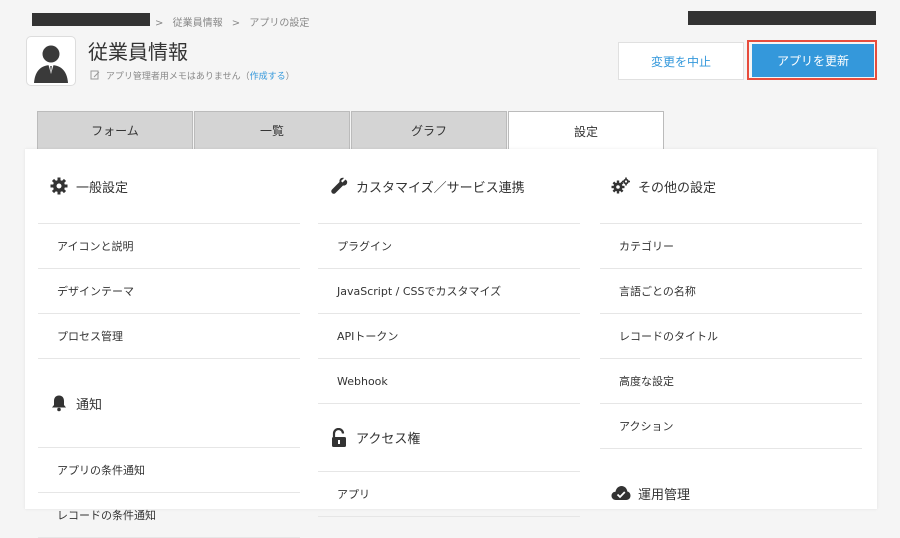  Describe the element at coordinates (59, 403) in the screenshot. I see `bell-icon` at that location.